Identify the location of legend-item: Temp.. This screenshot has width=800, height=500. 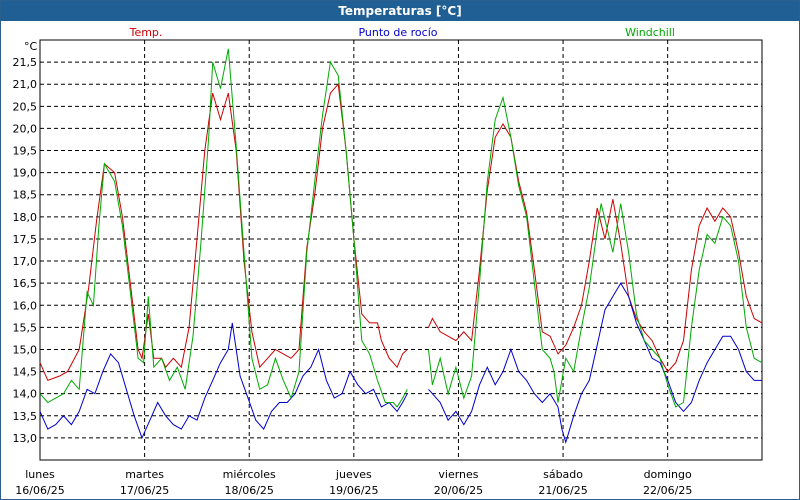
(146, 32).